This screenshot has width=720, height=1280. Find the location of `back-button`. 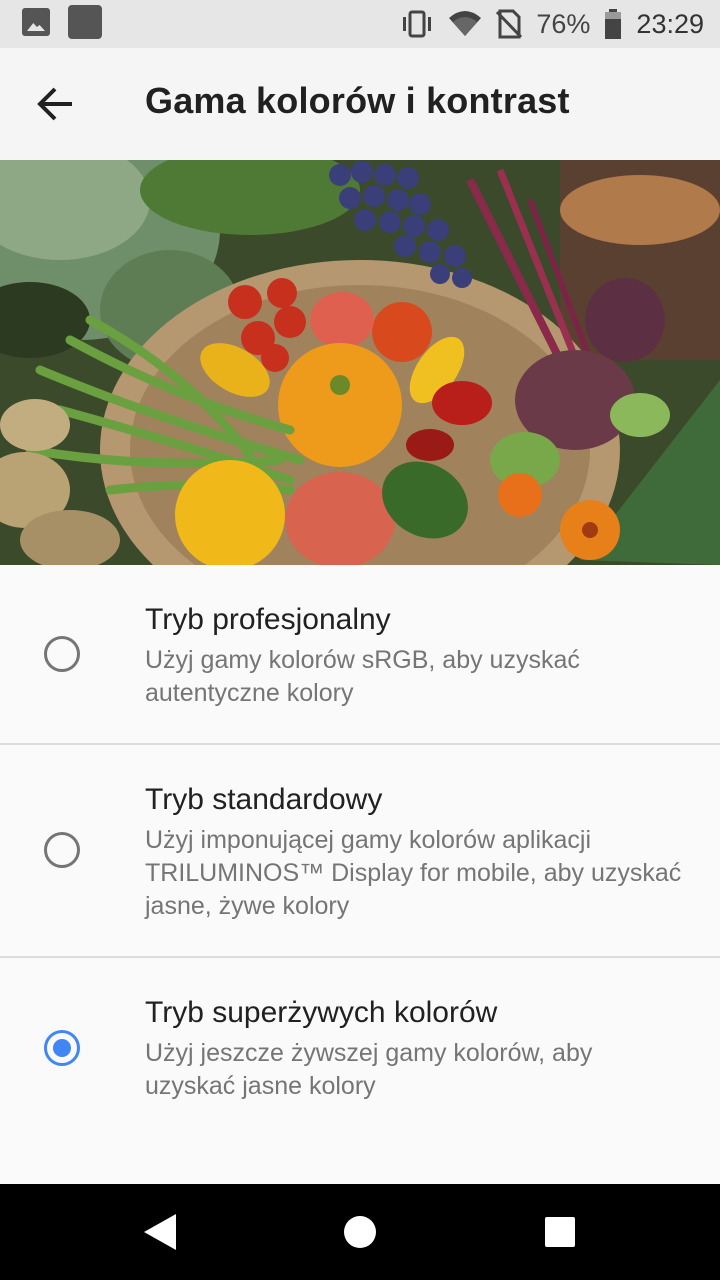

back-button is located at coordinates (56, 104).